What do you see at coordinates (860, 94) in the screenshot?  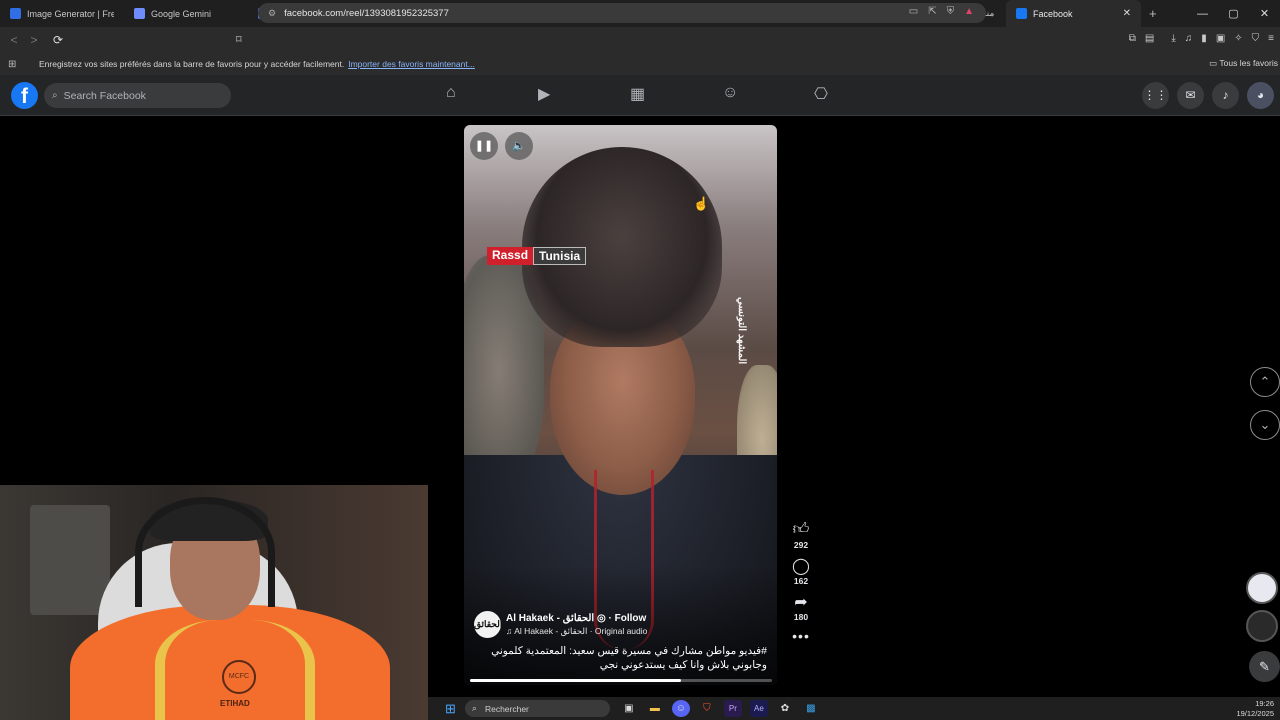 I see `gaming-icon: ⎔` at bounding box center [860, 94].